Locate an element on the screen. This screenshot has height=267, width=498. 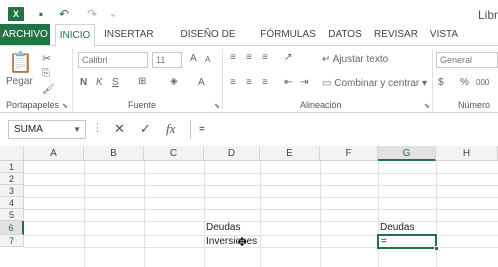
font-size-value: 11 is located at coordinates (161, 60).